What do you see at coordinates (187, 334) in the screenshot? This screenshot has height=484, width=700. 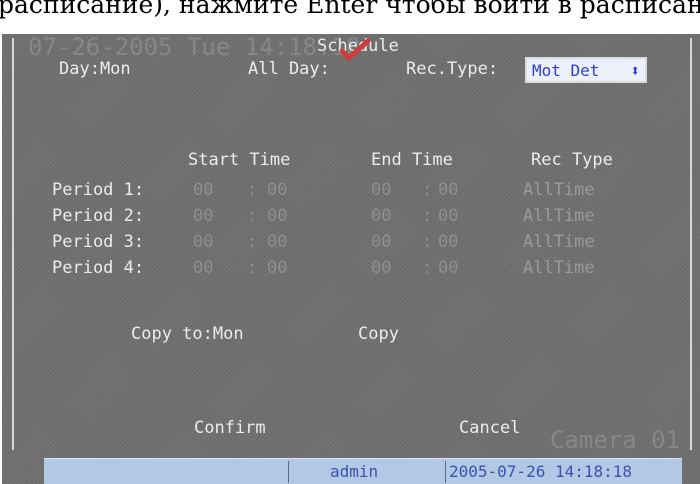 I see `copy-to-selector: Copy to:Mon` at bounding box center [187, 334].